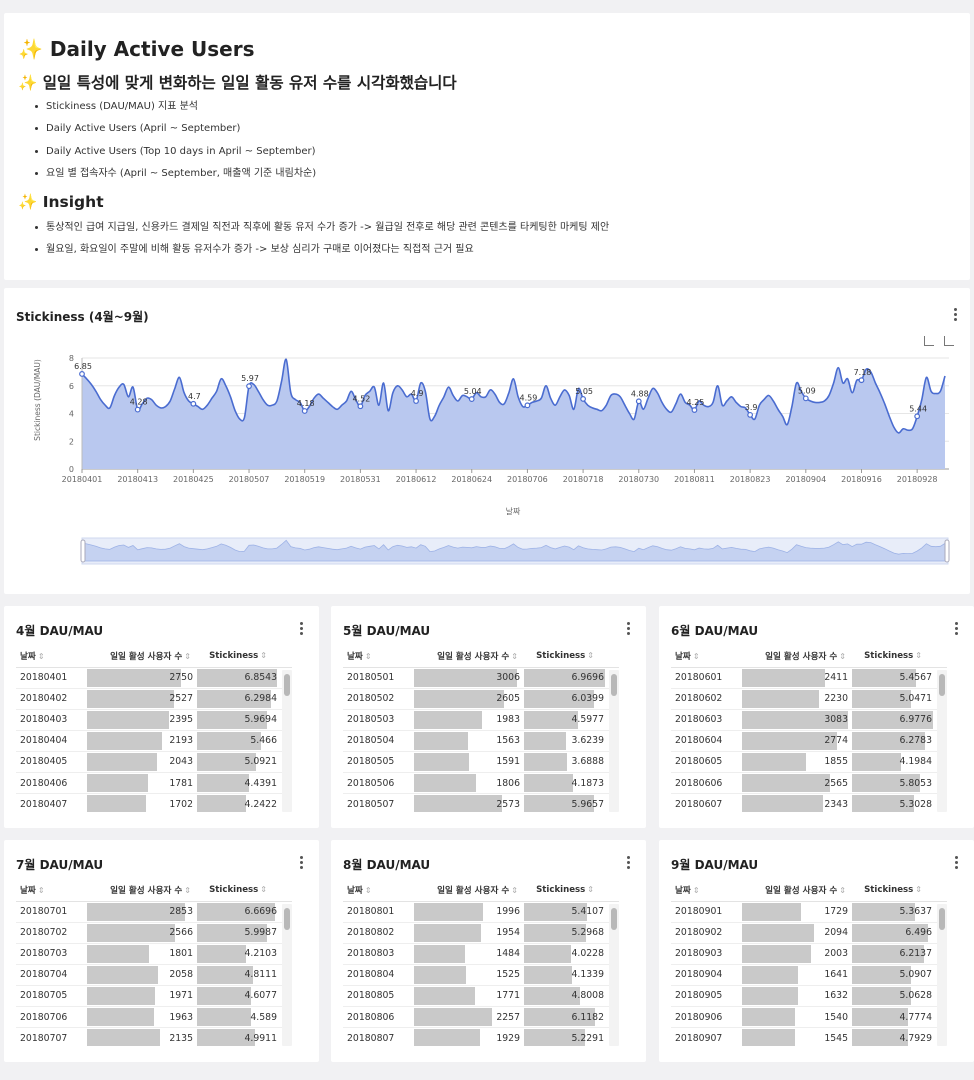  What do you see at coordinates (481, 783) in the screenshot?
I see `table-row: 20180506 1806 4.1873` at bounding box center [481, 783].